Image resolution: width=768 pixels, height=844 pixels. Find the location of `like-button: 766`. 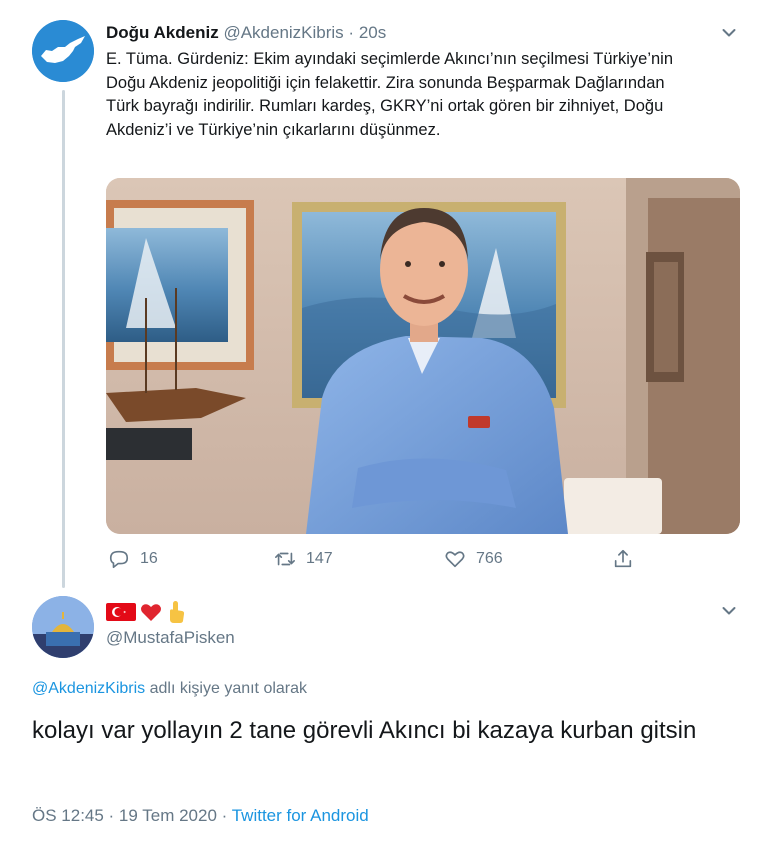

like-button: 766 is located at coordinates (473, 559).